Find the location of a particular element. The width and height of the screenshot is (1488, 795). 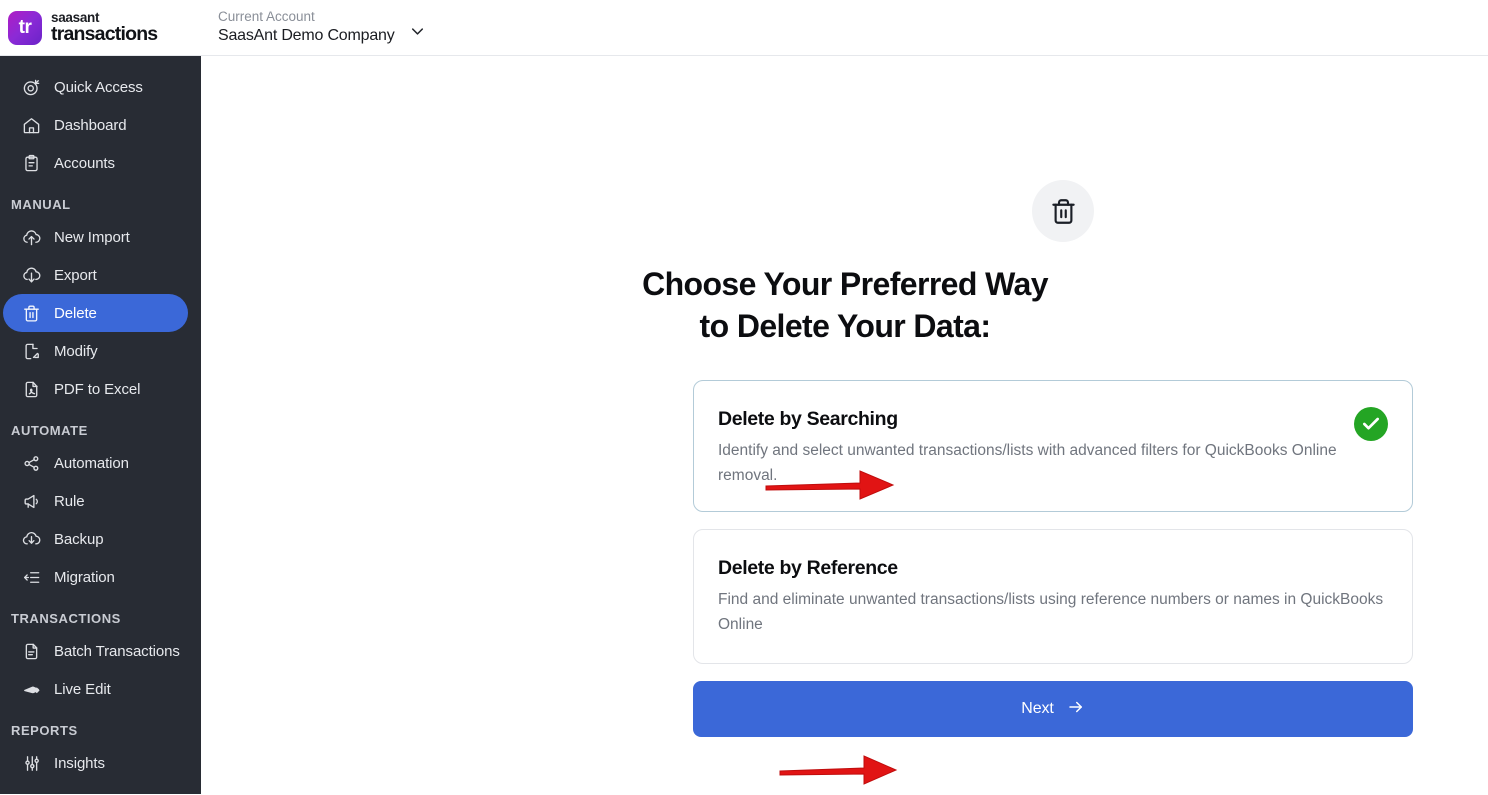

chevron-down-icon is located at coordinates (417, 27).